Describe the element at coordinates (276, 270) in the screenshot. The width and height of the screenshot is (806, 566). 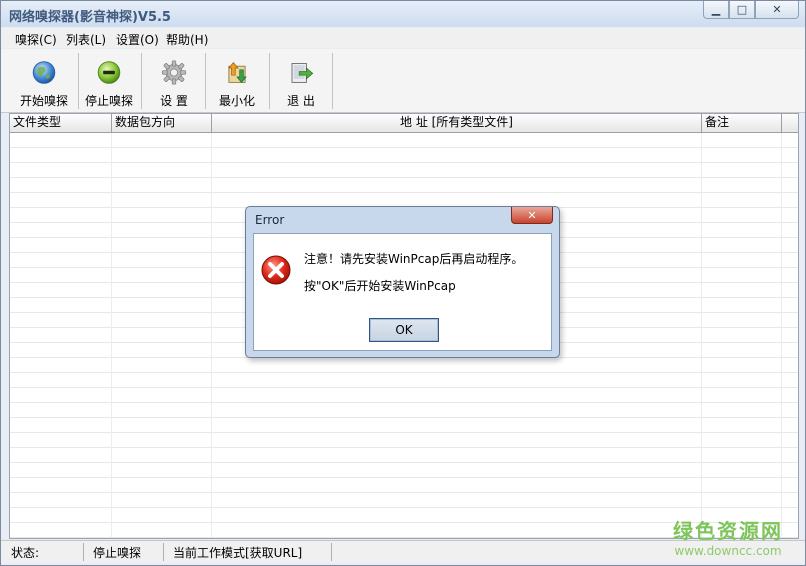
I see `error-icon` at that location.